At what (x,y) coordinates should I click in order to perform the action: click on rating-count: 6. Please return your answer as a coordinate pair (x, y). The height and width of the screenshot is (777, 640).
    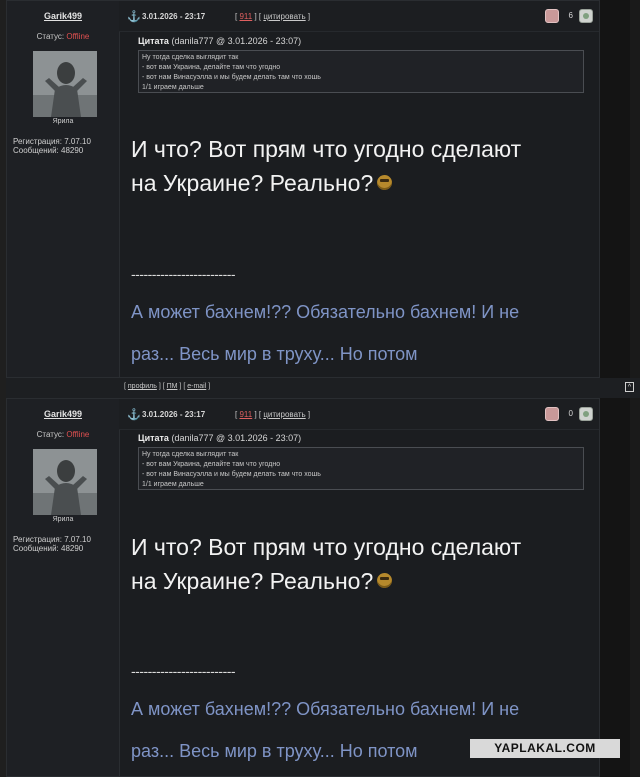
    Looking at the image, I should click on (570, 15).